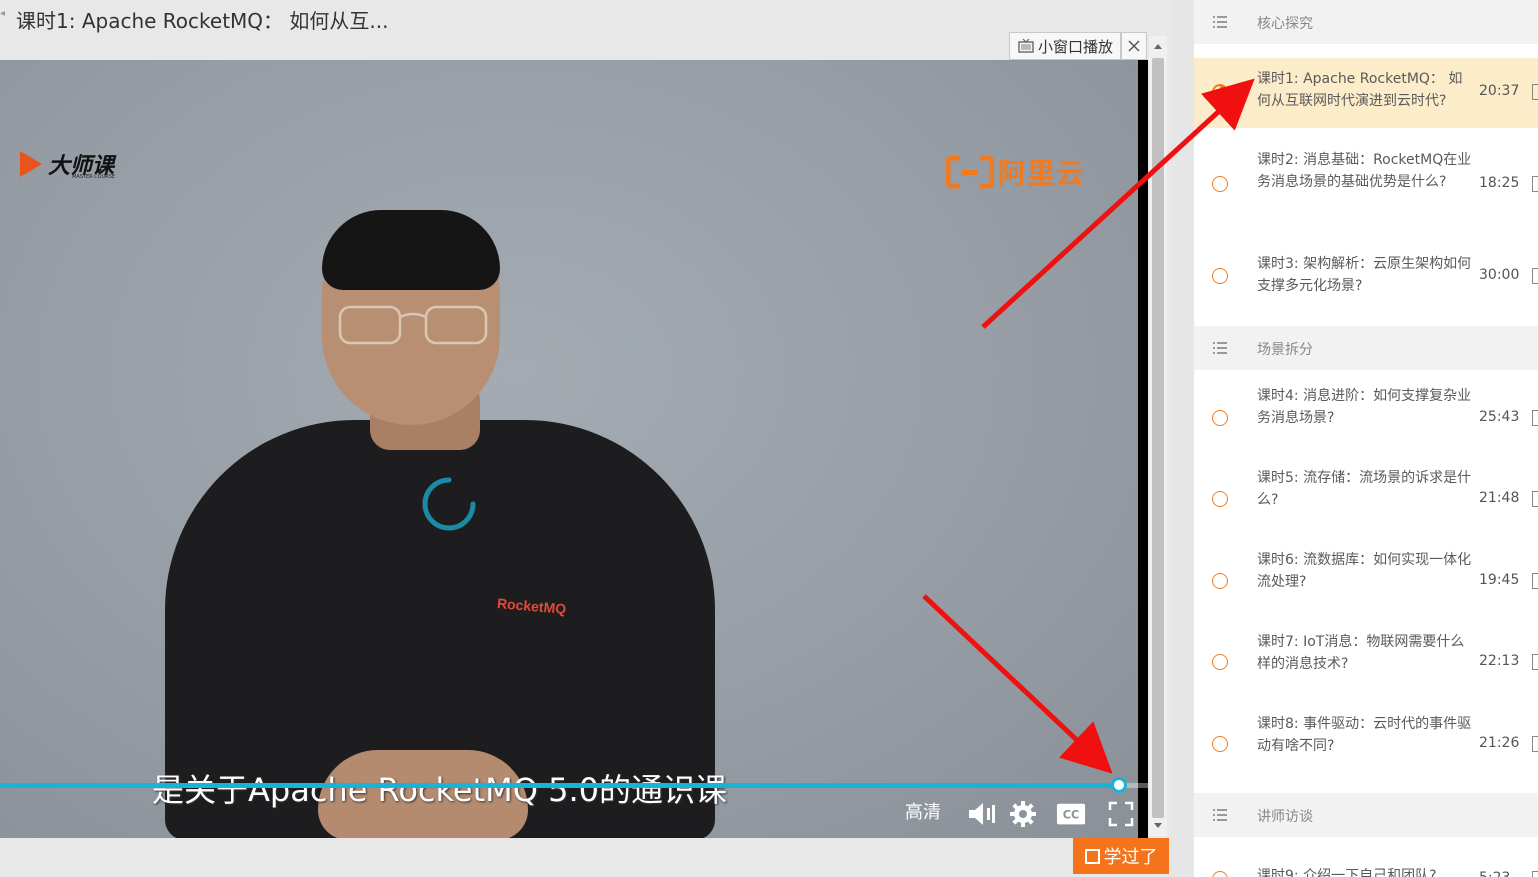 The image size is (1538, 877). Describe the element at coordinates (411, 250) in the screenshot. I see `speaker-hair` at that location.